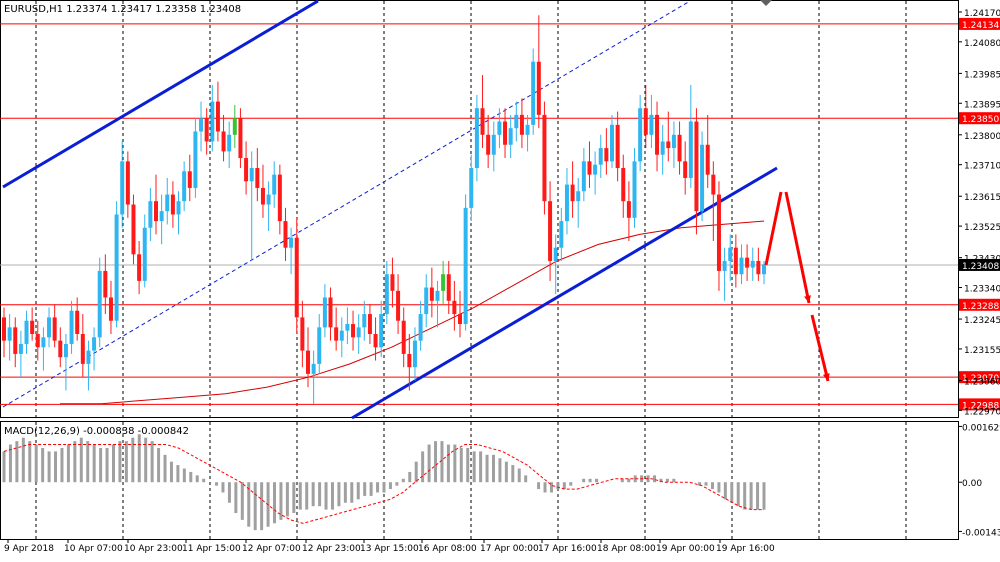  I want to click on price-label-7: 1.23525, so click(982, 228).